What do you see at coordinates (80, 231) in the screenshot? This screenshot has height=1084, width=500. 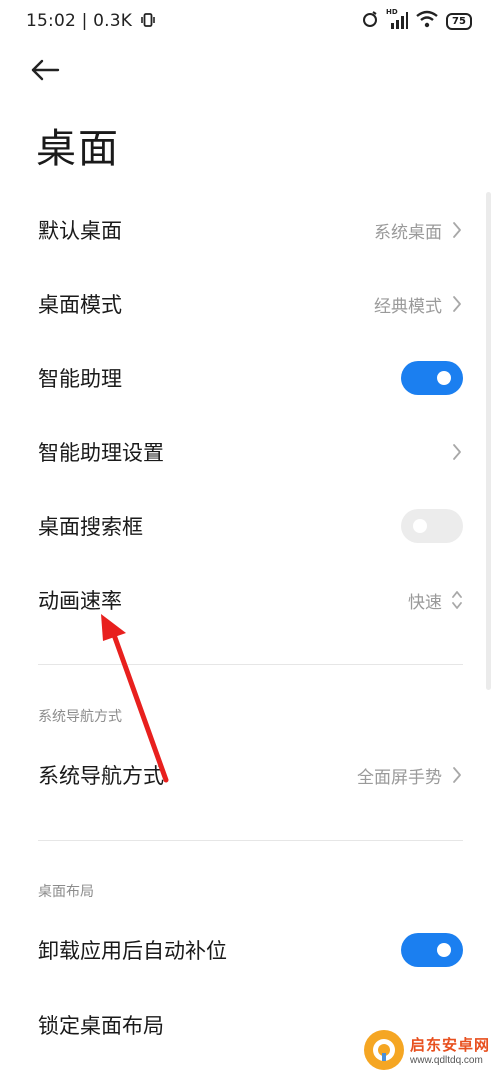 I see `setting-label: 默认桌面` at bounding box center [80, 231].